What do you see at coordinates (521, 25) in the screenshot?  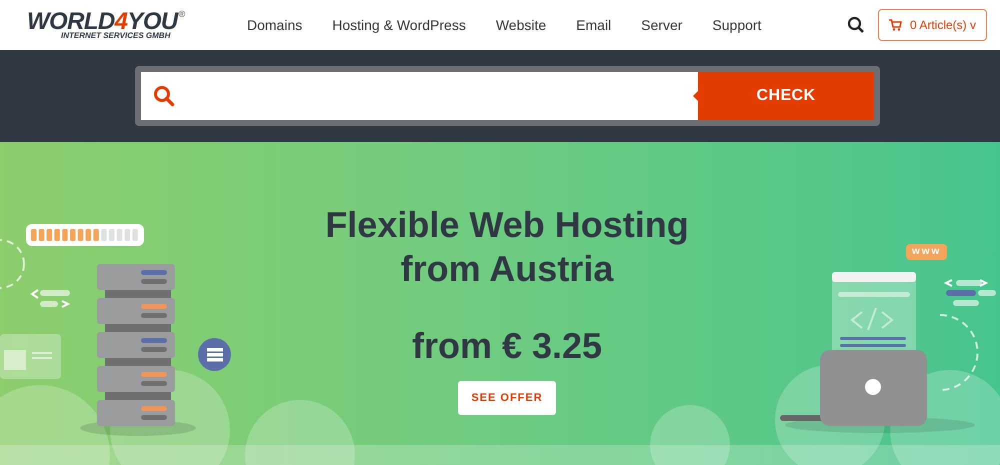 I see `nav-link: Website` at bounding box center [521, 25].